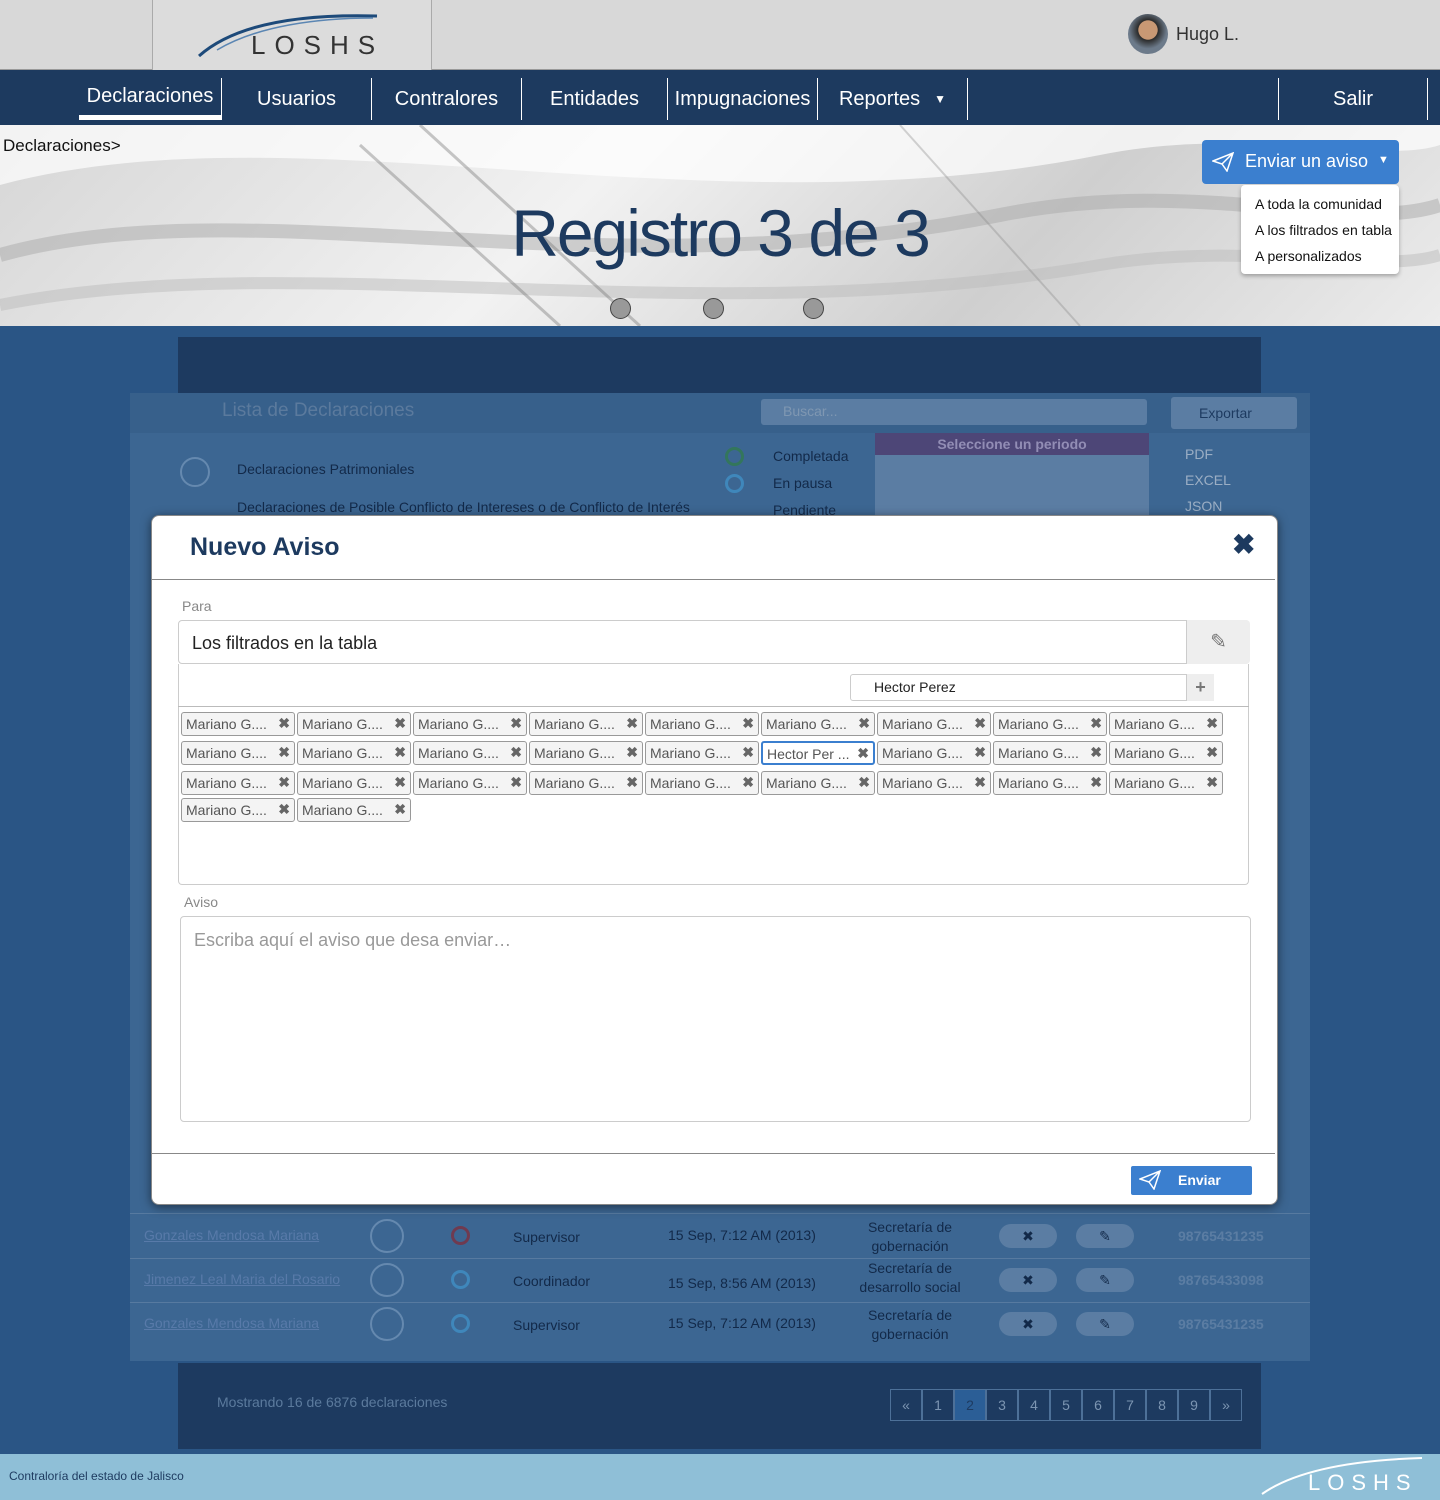 This screenshot has height=1500, width=1440. I want to click on avatar, so click(1148, 34).